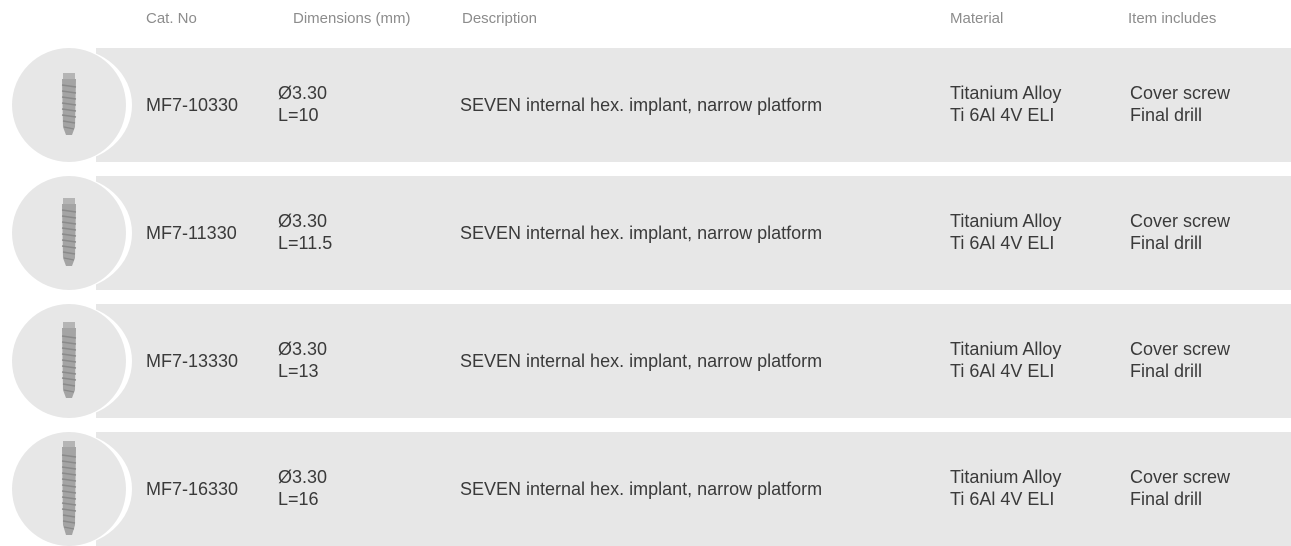  I want to click on header-dimensions: Dimensions (mm), so click(352, 18).